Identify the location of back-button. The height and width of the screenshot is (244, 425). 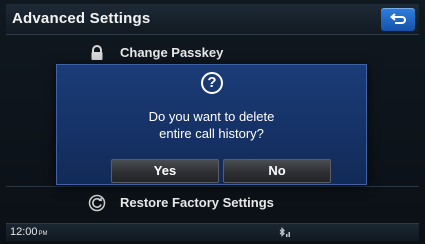
(398, 19).